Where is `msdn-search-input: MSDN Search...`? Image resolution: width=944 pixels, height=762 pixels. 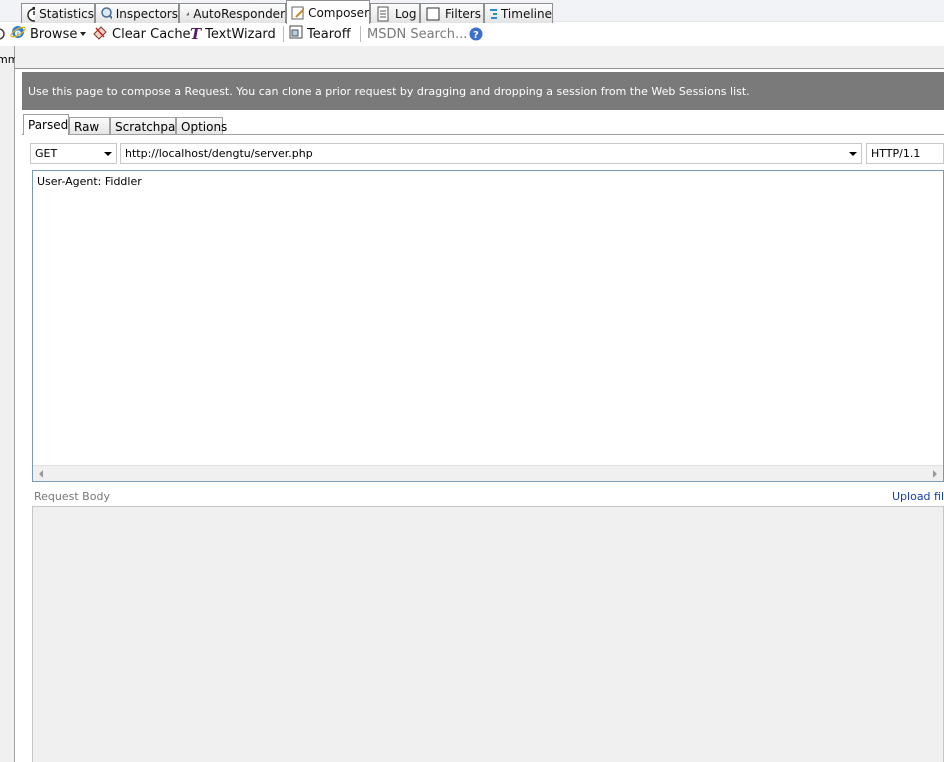
msdn-search-input: MSDN Search... is located at coordinates (417, 34).